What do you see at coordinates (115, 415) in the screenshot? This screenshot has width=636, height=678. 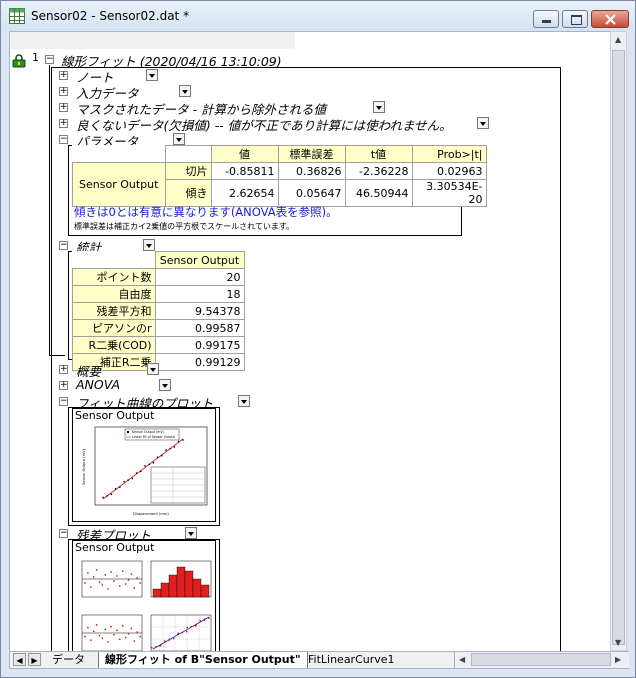 I see `fit-graph-caption: Sensor Output` at bounding box center [115, 415].